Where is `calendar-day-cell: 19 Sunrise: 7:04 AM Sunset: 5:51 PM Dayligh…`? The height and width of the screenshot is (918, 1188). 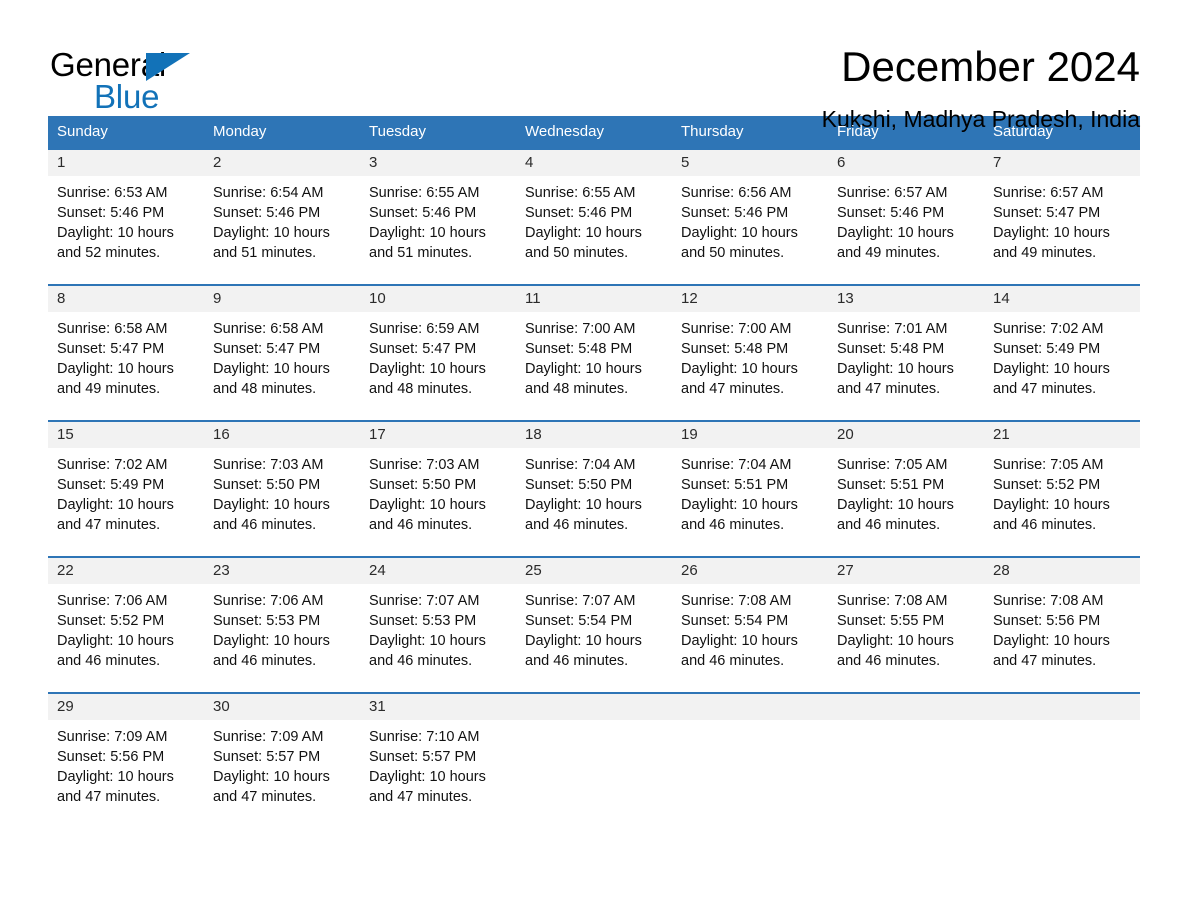
calendar-day-cell: 19 Sunrise: 7:04 AM Sunset: 5:51 PM Dayligh… is located at coordinates (750, 484).